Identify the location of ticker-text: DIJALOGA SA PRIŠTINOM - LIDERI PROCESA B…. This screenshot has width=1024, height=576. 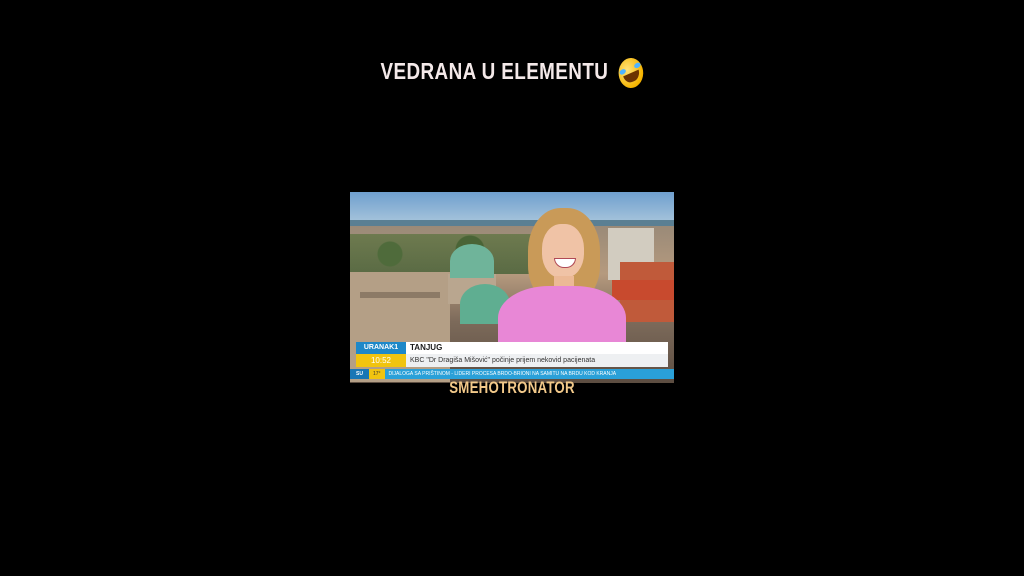
(502, 374).